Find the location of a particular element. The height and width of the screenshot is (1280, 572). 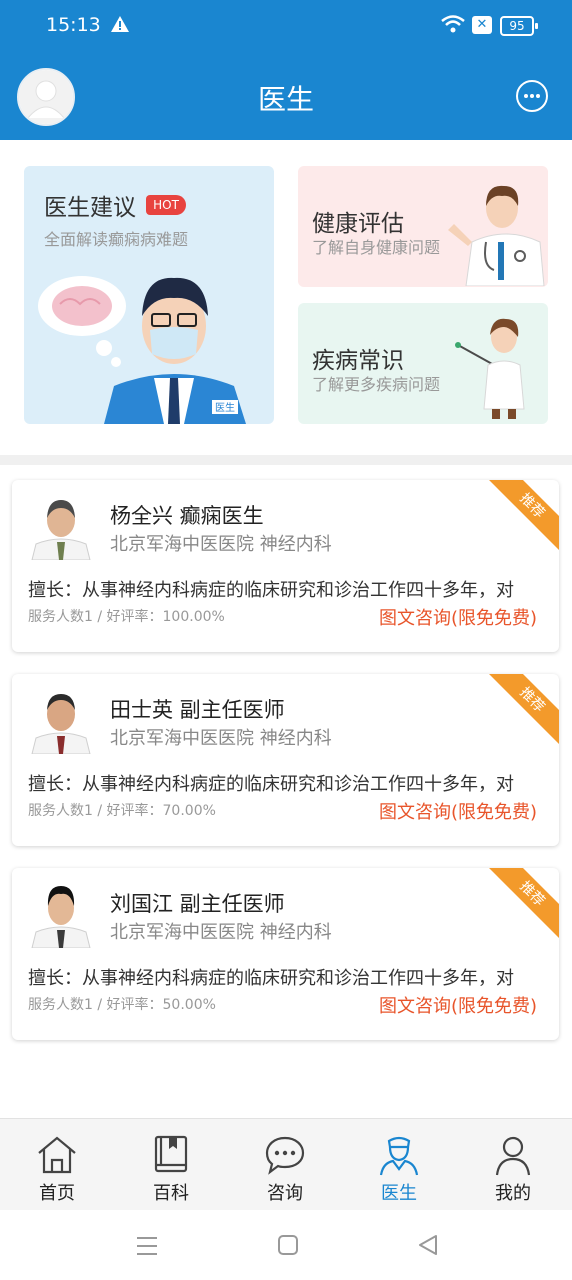

tab-doctor: 医生 is located at coordinates (399, 1167).